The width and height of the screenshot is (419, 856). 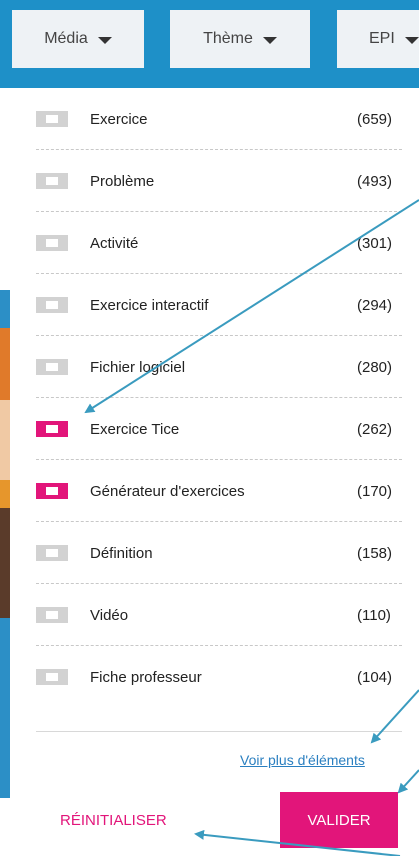 I want to click on list-item: Vidéo (110), so click(x=207, y=615).